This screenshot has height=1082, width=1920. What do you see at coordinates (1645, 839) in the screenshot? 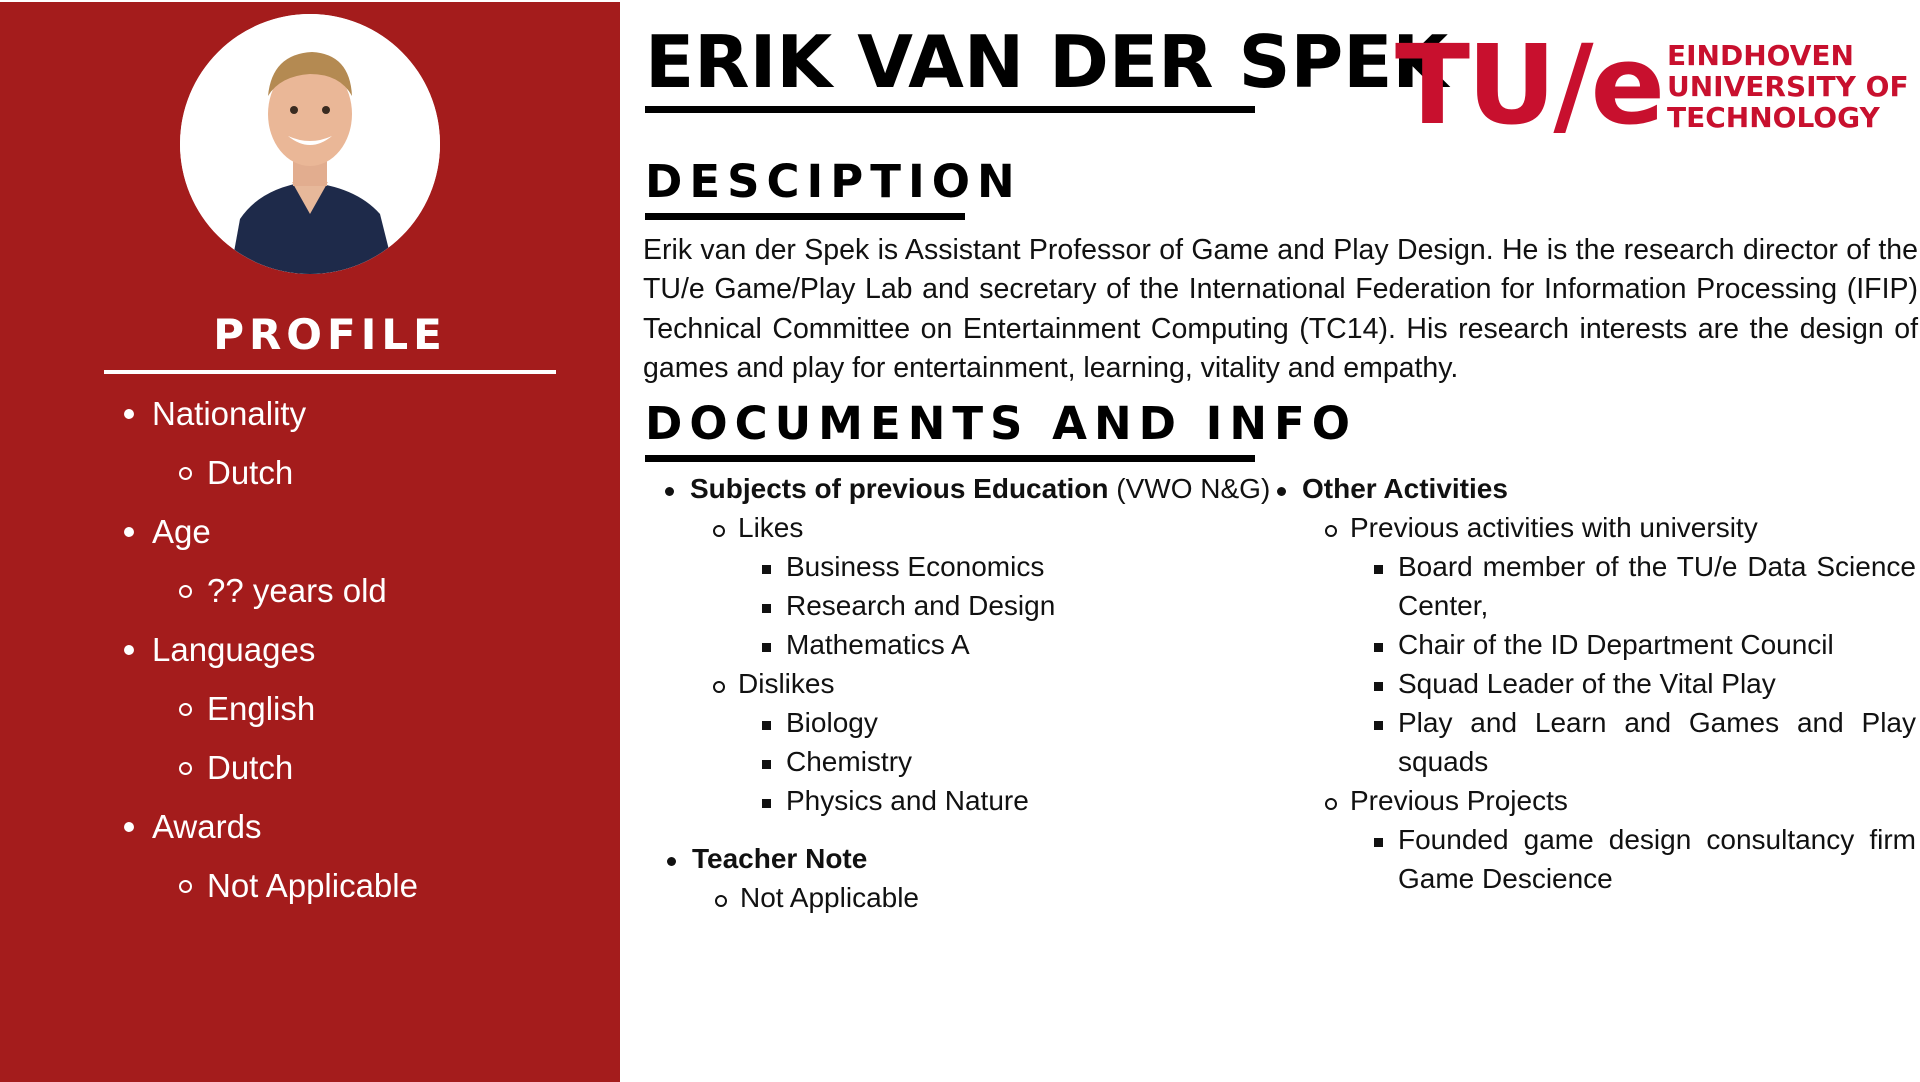
I see `project-item-1: Founded game design consultancy firm` at bounding box center [1645, 839].